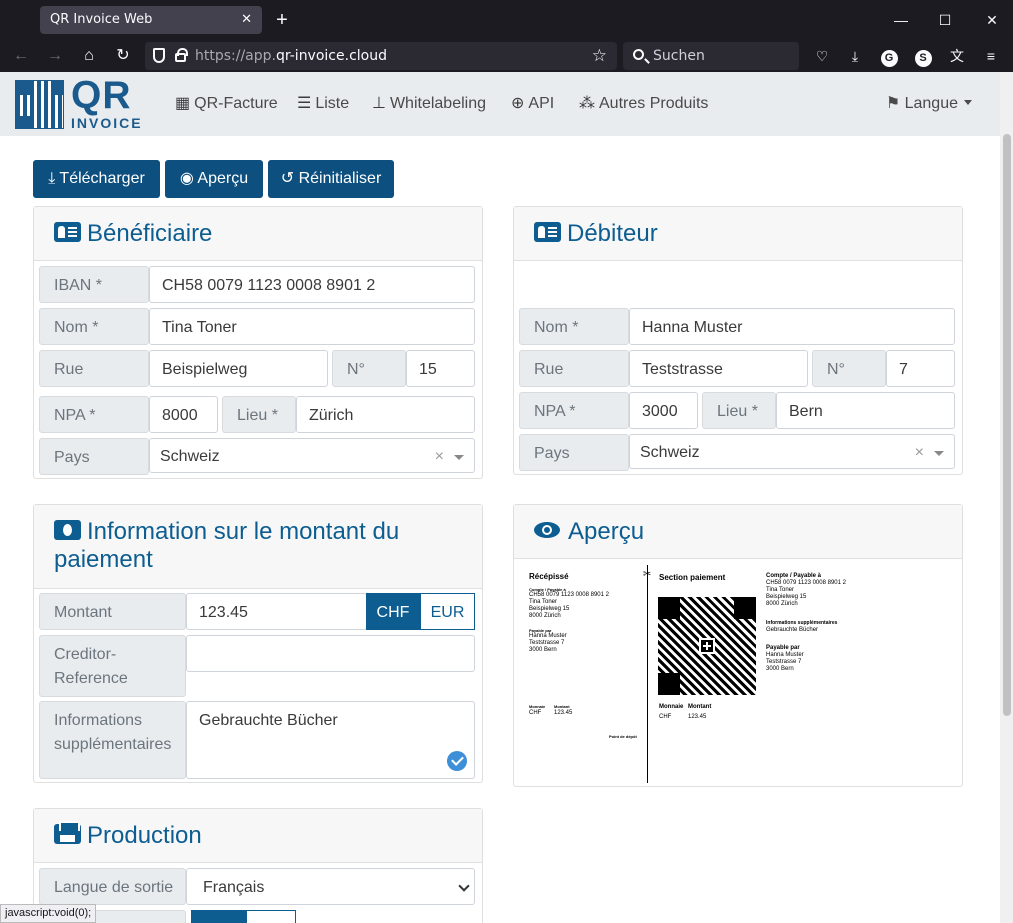 The height and width of the screenshot is (923, 1013). Describe the element at coordinates (94, 284) in the screenshot. I see `iban-label: IBAN *` at that location.